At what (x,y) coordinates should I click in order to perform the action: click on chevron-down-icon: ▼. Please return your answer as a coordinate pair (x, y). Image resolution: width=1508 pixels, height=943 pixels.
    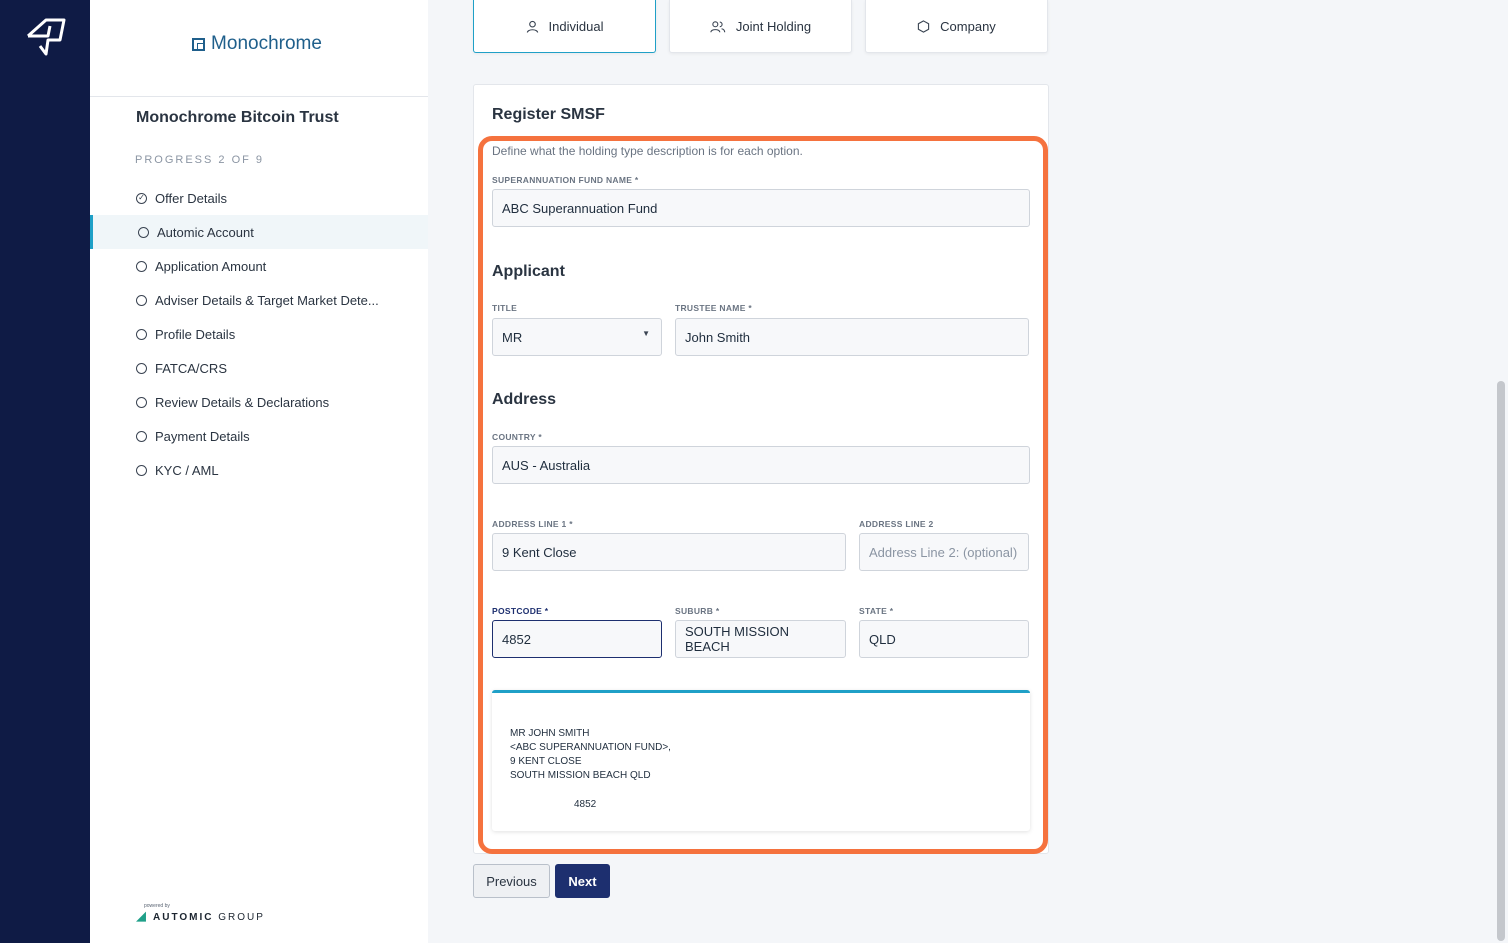
    Looking at the image, I should click on (646, 333).